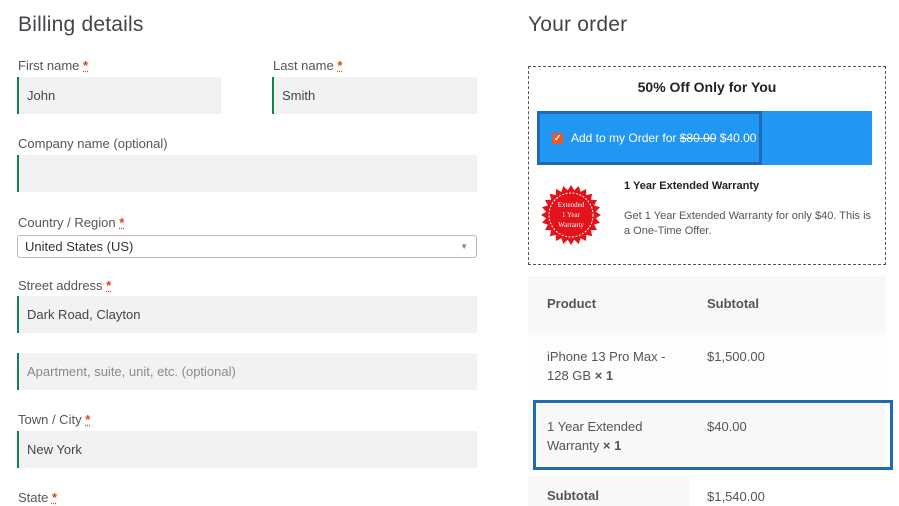 The image size is (899, 506). I want to click on state-label: State *, so click(38, 497).